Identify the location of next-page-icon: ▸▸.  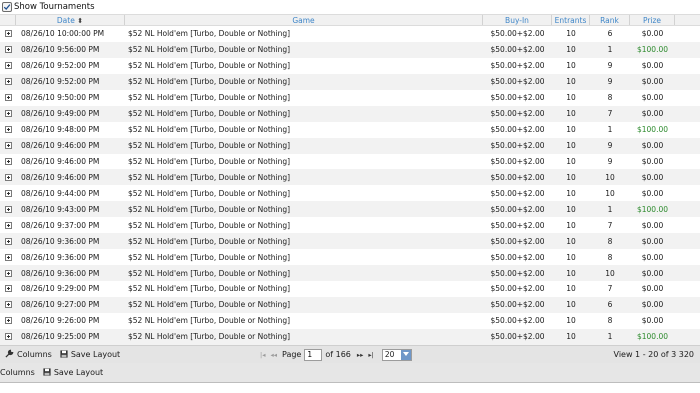
(360, 355).